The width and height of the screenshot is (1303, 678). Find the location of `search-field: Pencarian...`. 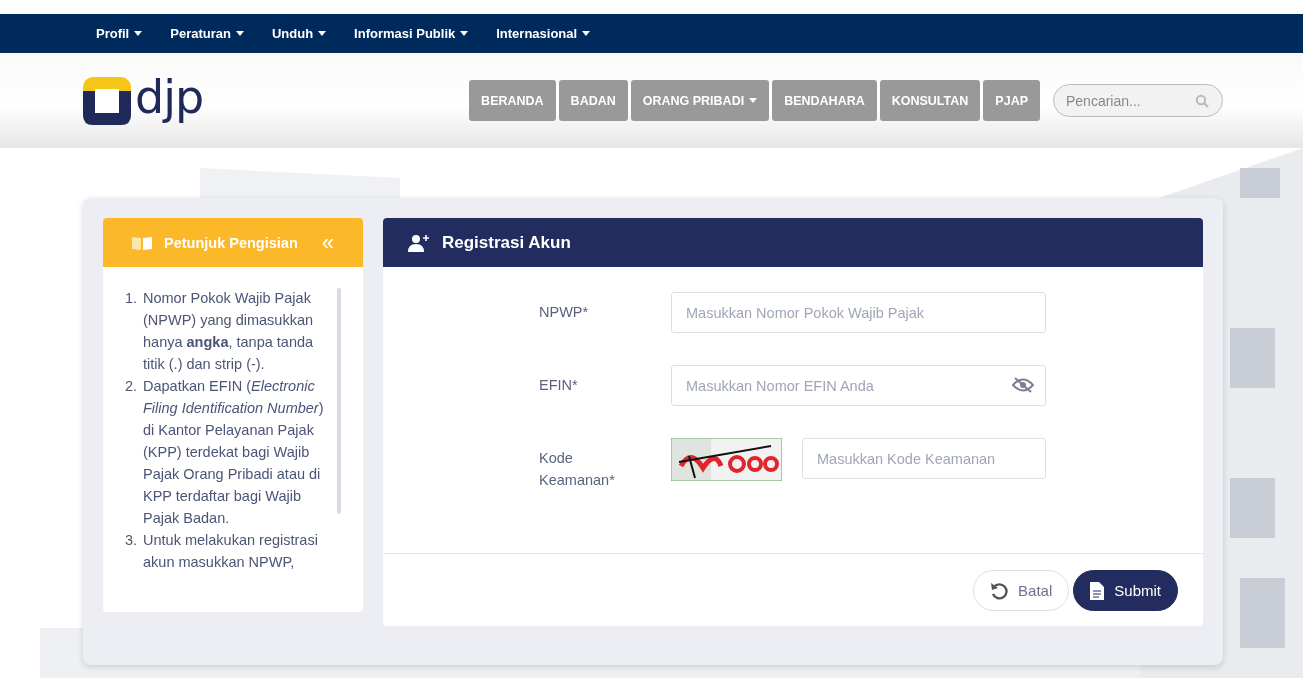

search-field: Pencarian... is located at coordinates (1138, 100).